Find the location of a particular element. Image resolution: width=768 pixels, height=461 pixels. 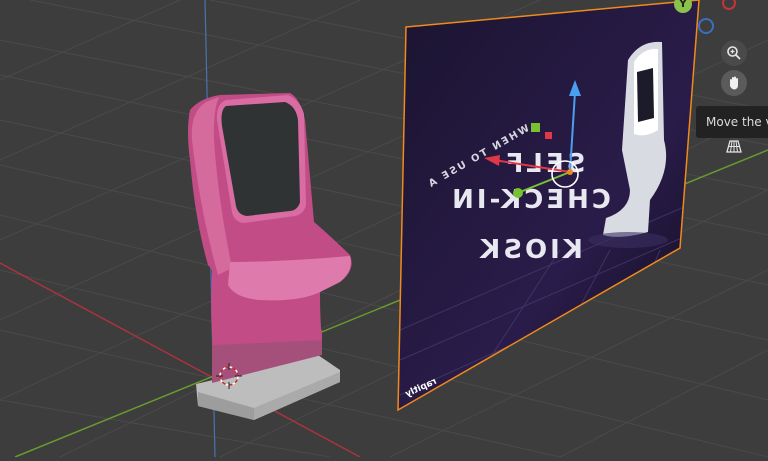

zoom-icon is located at coordinates (734, 53).